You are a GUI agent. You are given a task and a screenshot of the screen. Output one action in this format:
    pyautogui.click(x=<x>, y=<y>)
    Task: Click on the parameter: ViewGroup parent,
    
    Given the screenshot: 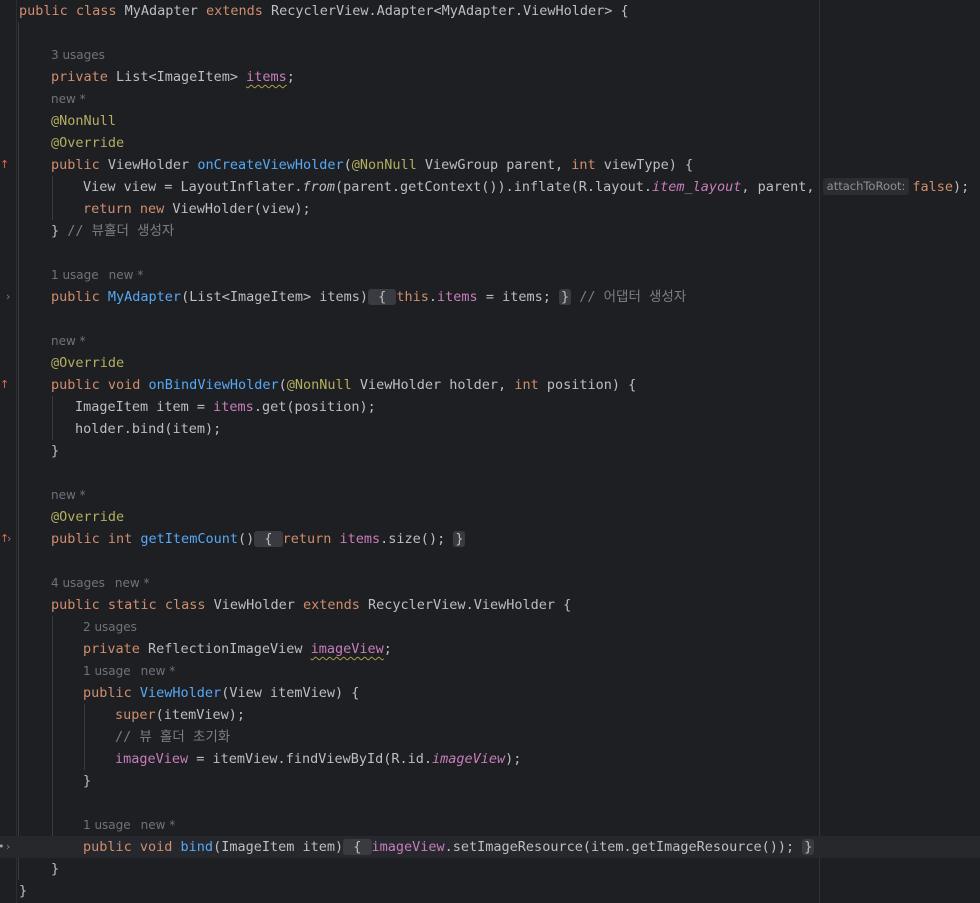 What is the action you would take?
    pyautogui.click(x=498, y=165)
    